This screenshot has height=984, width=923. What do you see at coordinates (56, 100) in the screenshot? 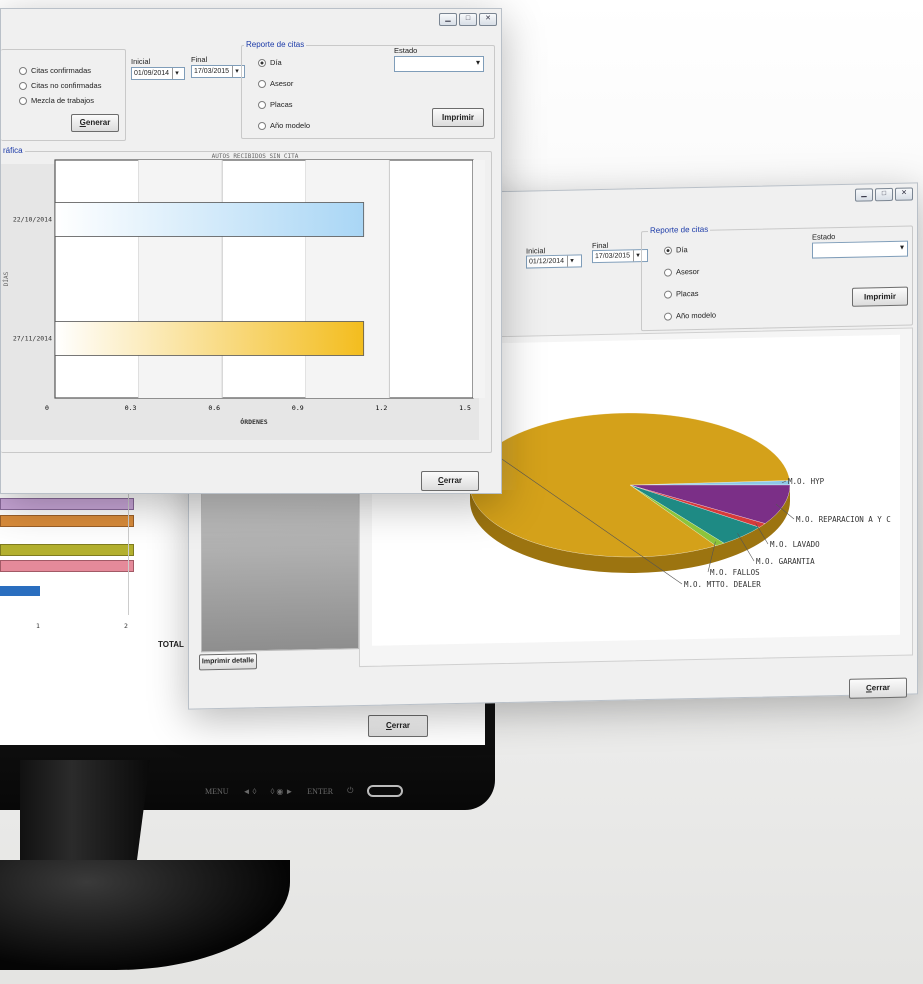
I see `radio-mezcla-trabajos: Mezcla de trabajos` at bounding box center [56, 100].